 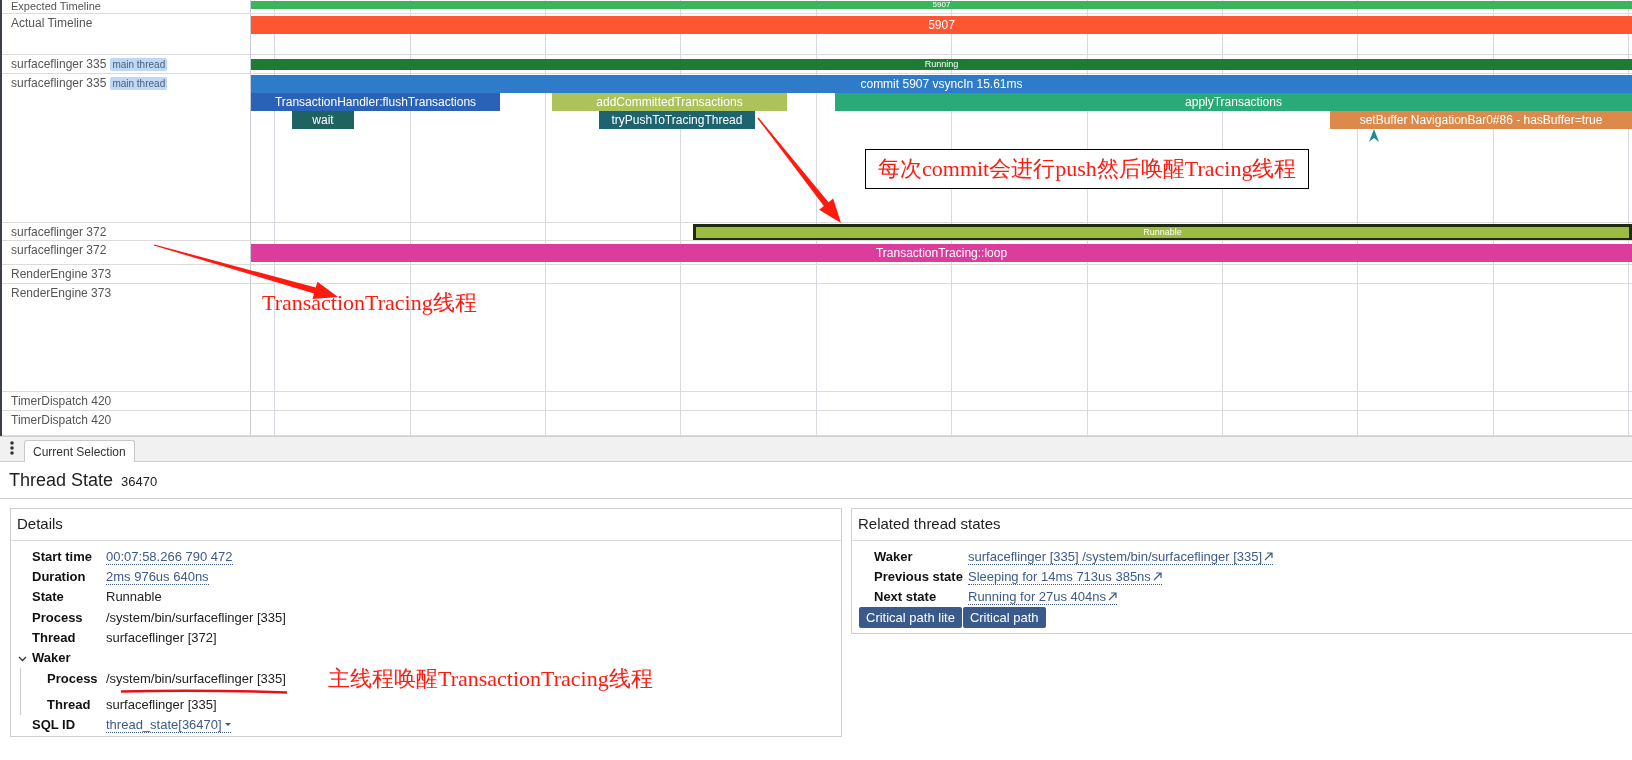 What do you see at coordinates (910, 618) in the screenshot?
I see `critical-path-button: Critical path lite` at bounding box center [910, 618].